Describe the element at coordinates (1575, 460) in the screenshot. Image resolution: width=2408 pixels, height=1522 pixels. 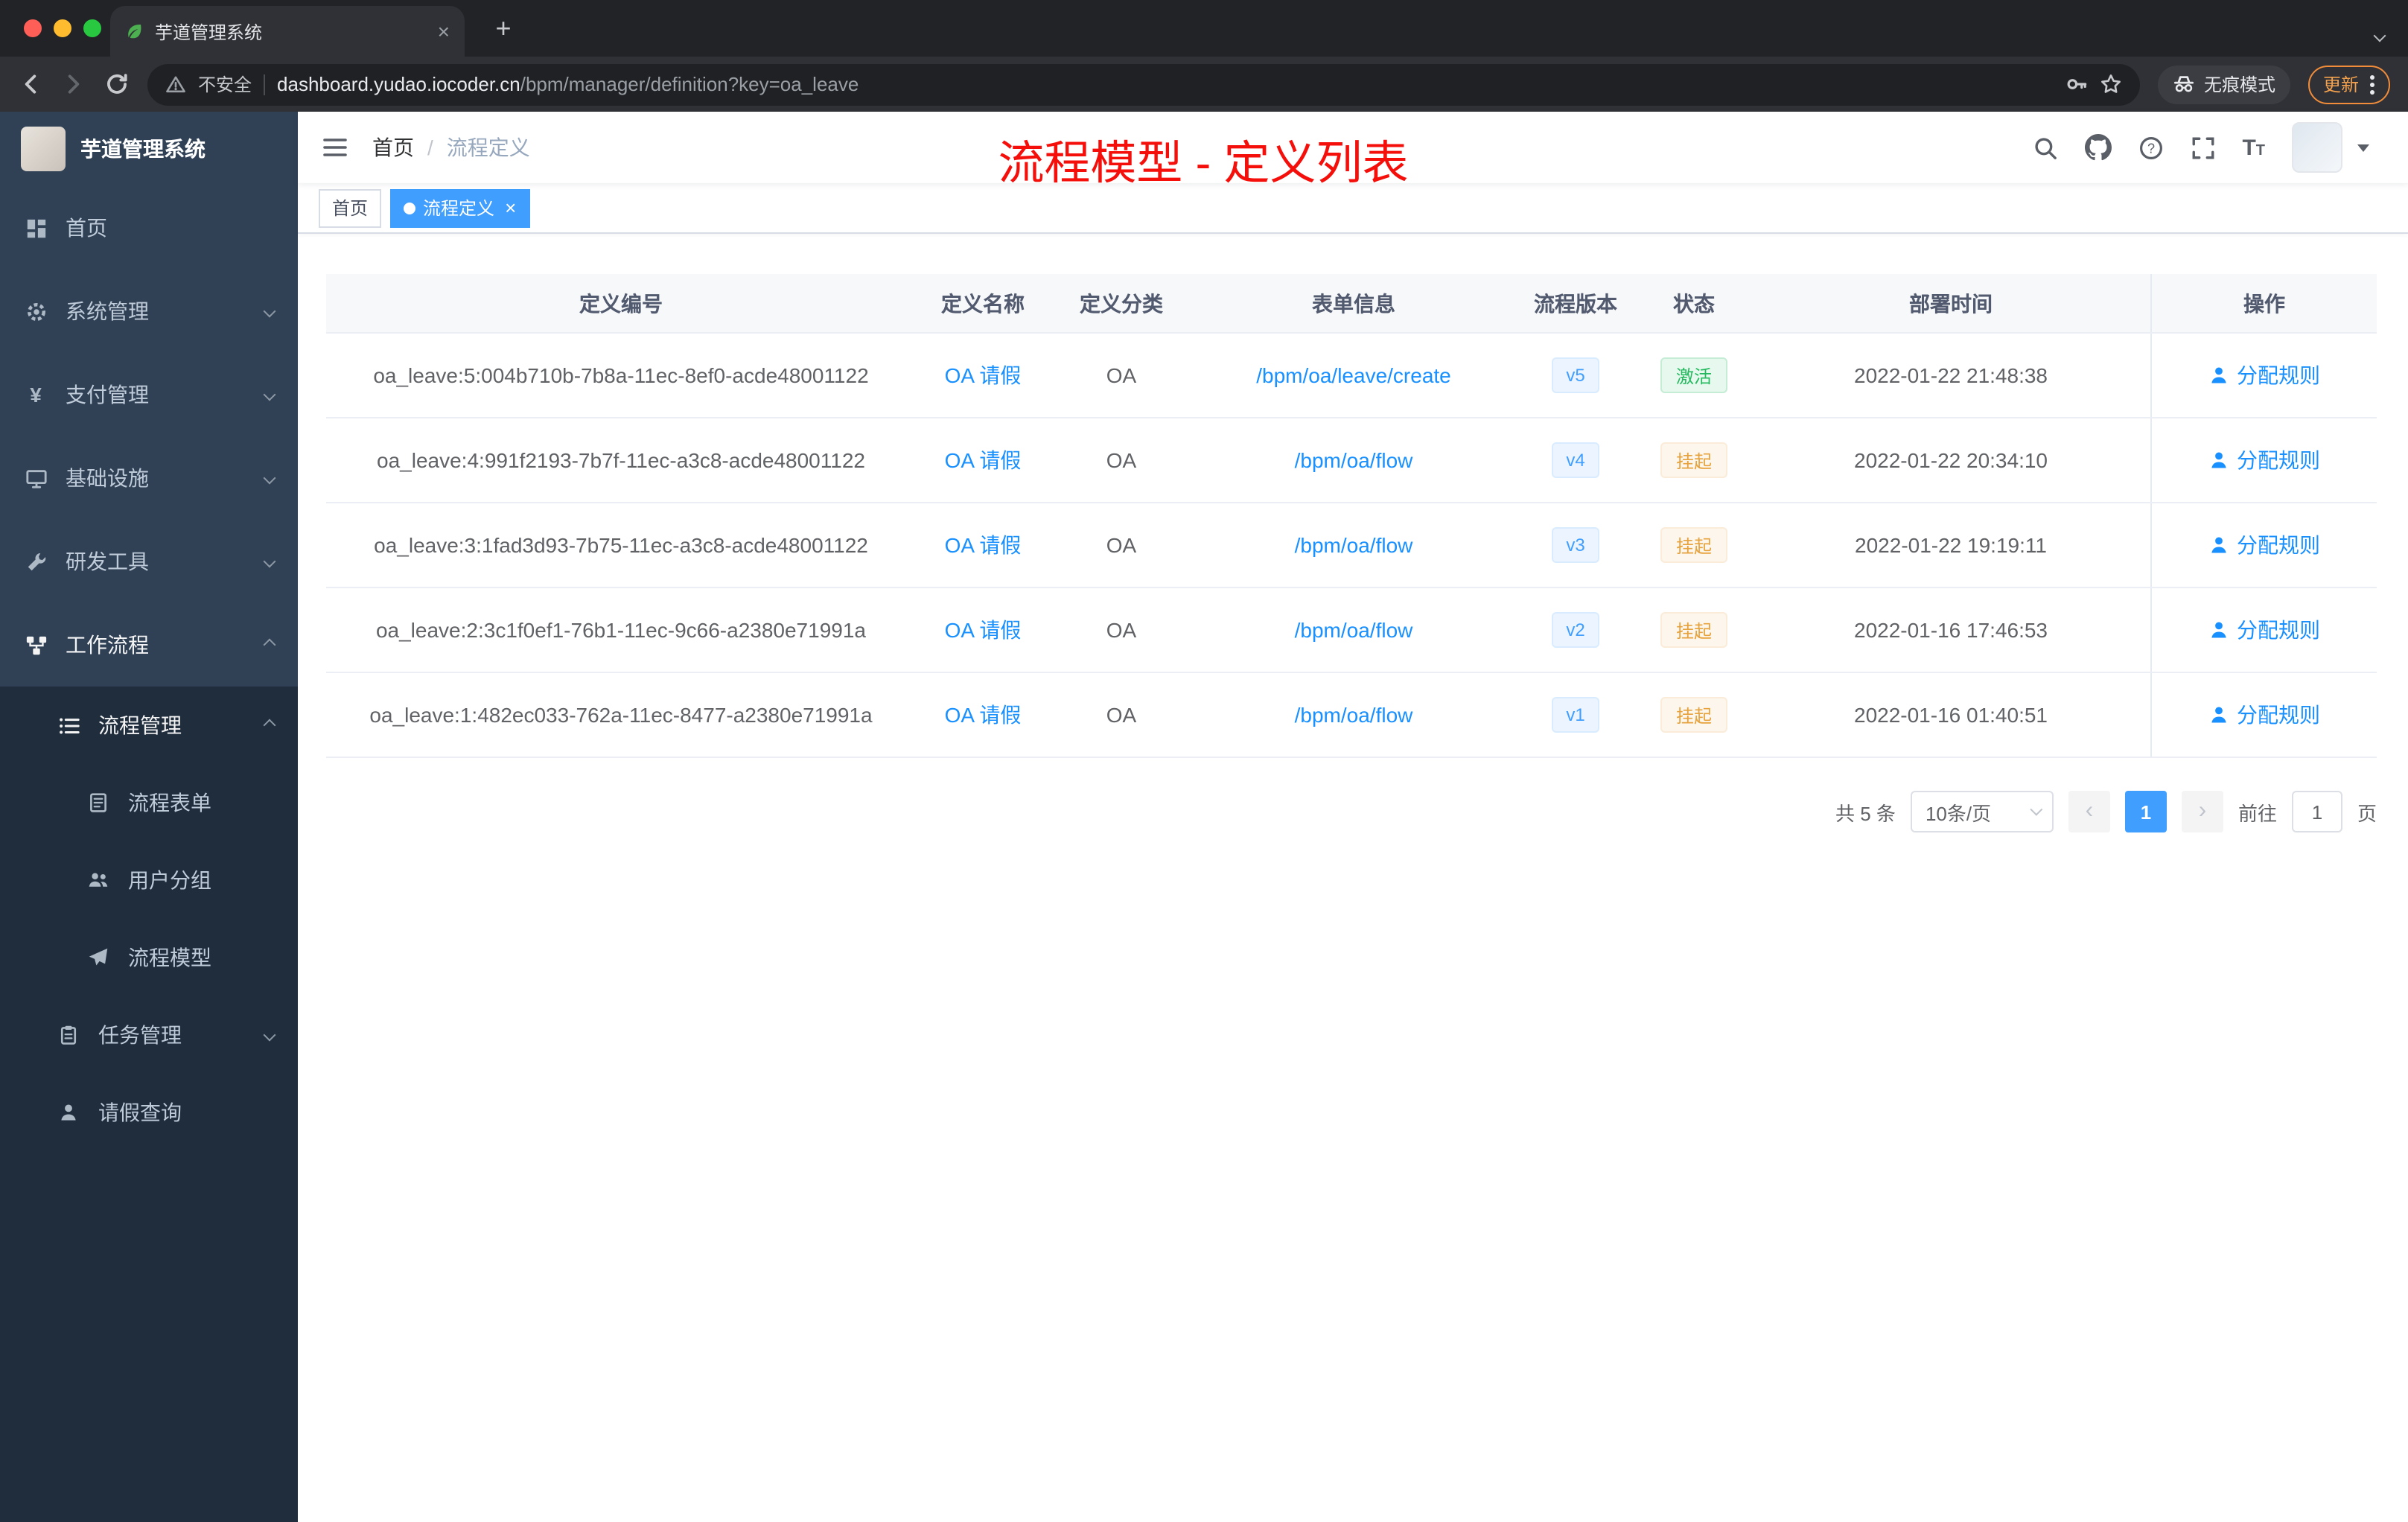
I see `cell-version: v4` at that location.